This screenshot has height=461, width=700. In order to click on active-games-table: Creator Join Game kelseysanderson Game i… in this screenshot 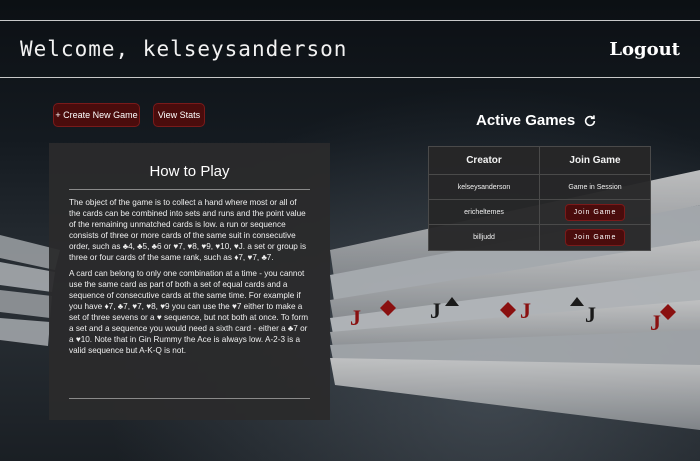, I will do `click(539, 198)`.